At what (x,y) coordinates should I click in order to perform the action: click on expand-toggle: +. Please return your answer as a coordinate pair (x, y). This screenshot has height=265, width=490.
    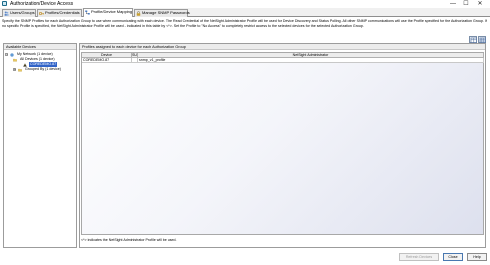
    Looking at the image, I should click on (14, 69).